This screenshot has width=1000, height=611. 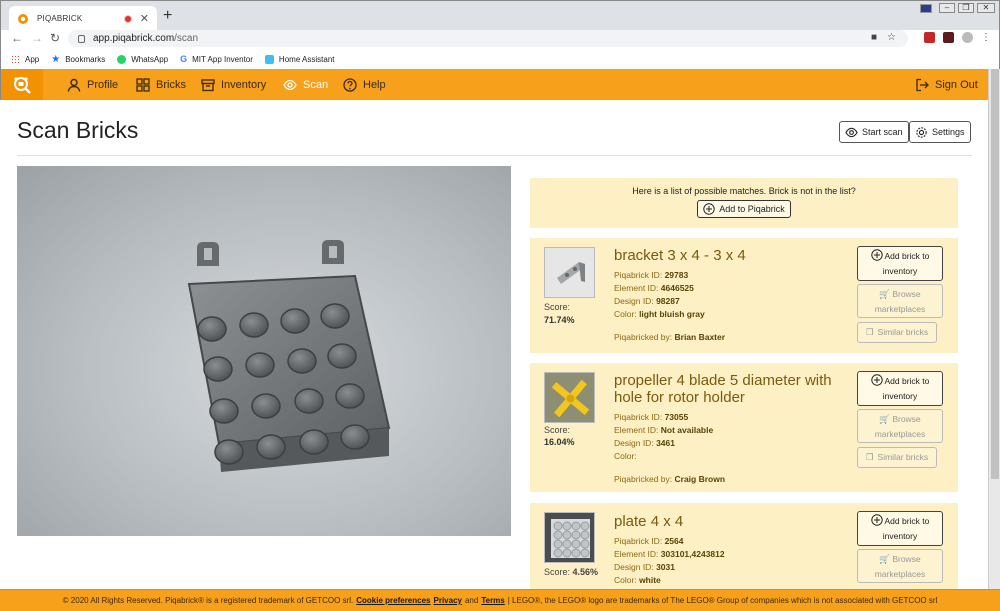 I want to click on forward-arrow-icon: →, so click(x=37, y=38).